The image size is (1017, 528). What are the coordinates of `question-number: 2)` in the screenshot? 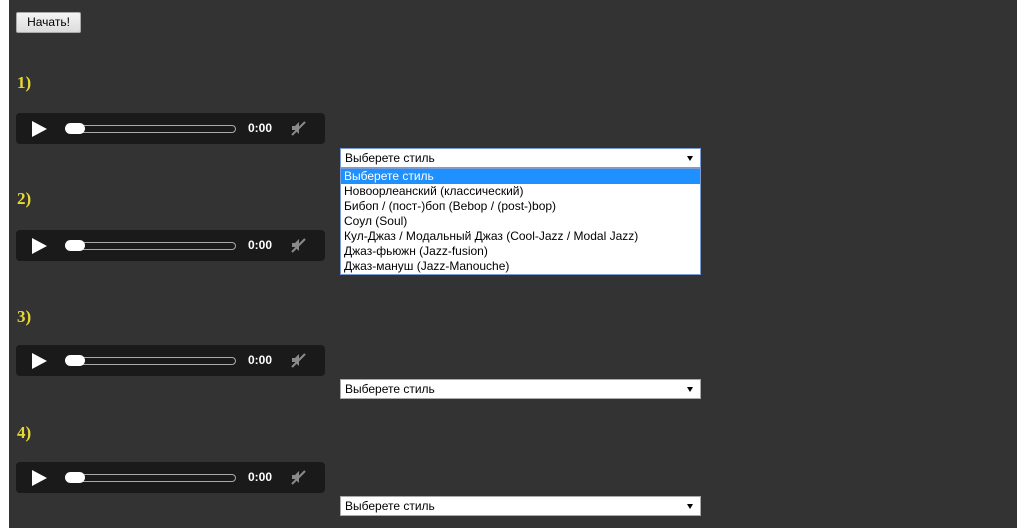 It's located at (24, 198).